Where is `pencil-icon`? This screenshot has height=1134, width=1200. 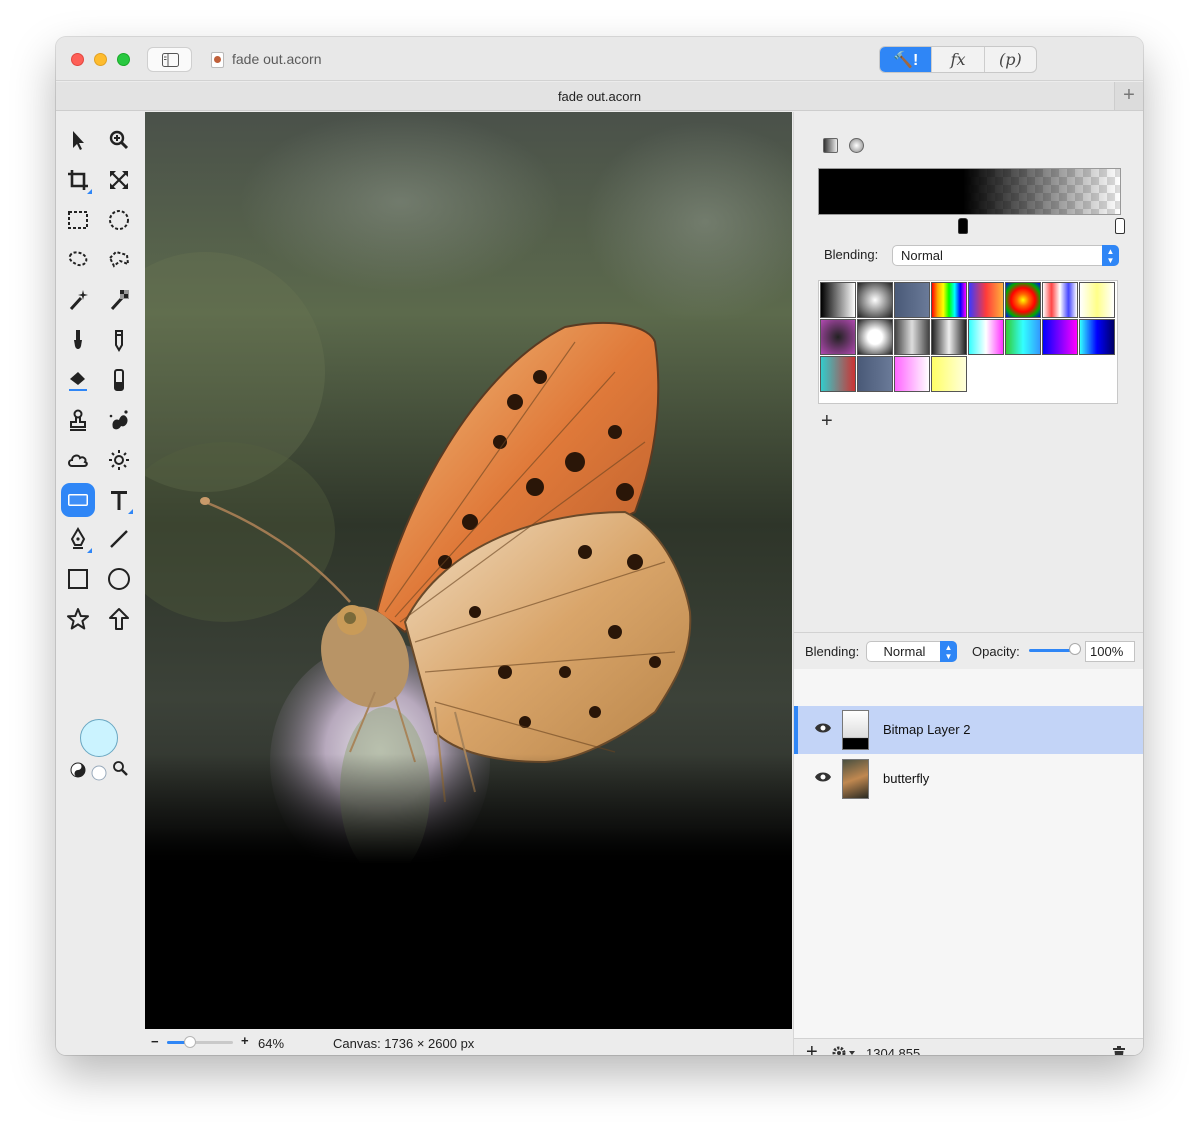 pencil-icon is located at coordinates (119, 340).